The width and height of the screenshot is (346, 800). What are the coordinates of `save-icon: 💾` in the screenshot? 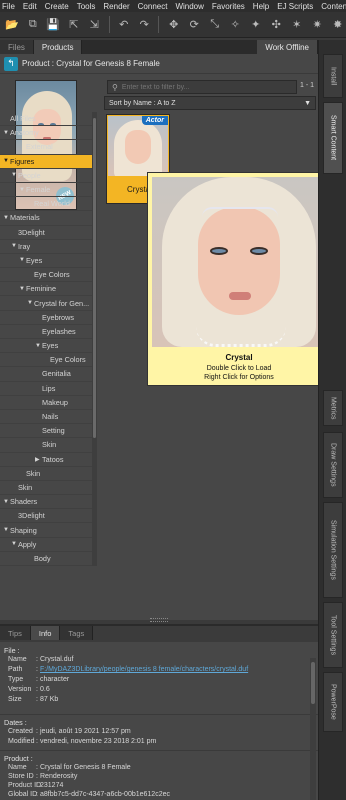 It's located at (53, 24).